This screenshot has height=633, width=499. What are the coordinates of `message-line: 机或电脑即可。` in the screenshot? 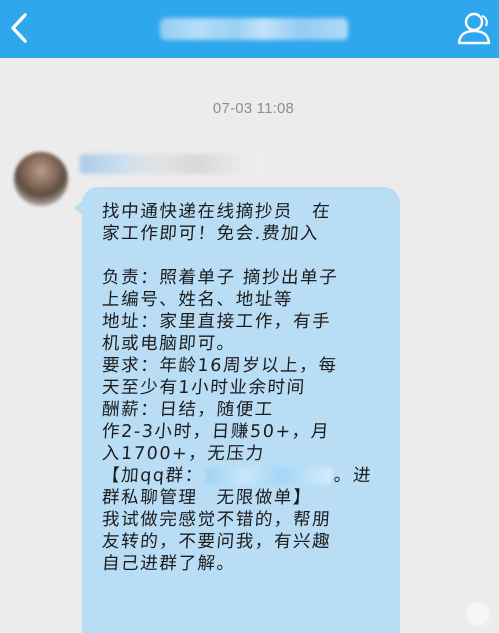 It's located at (169, 344).